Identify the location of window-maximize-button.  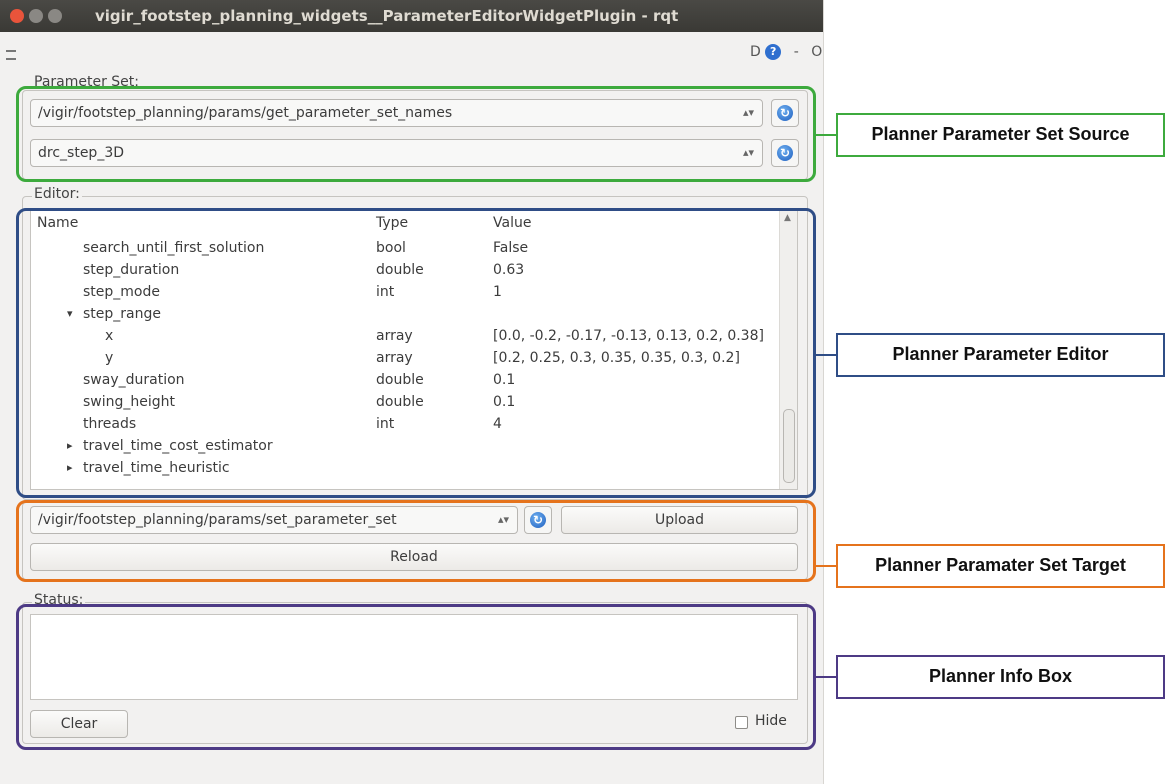
(55, 16).